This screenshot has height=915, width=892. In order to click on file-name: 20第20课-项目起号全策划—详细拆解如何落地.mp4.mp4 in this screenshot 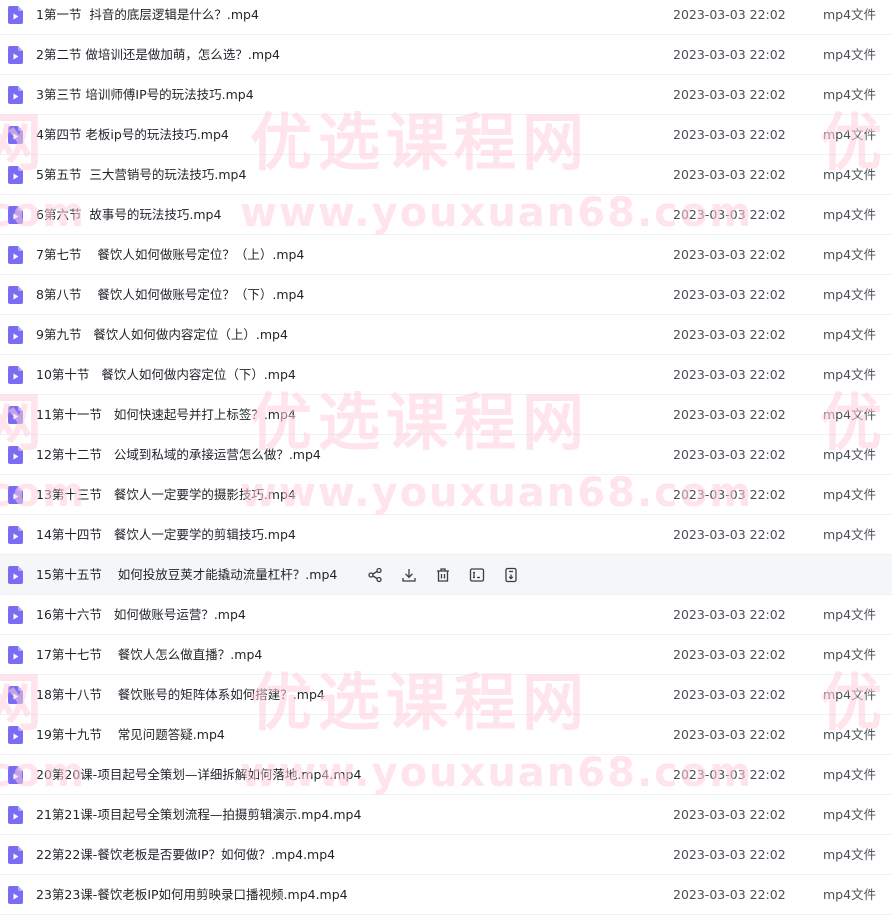, I will do `click(198, 775)`.